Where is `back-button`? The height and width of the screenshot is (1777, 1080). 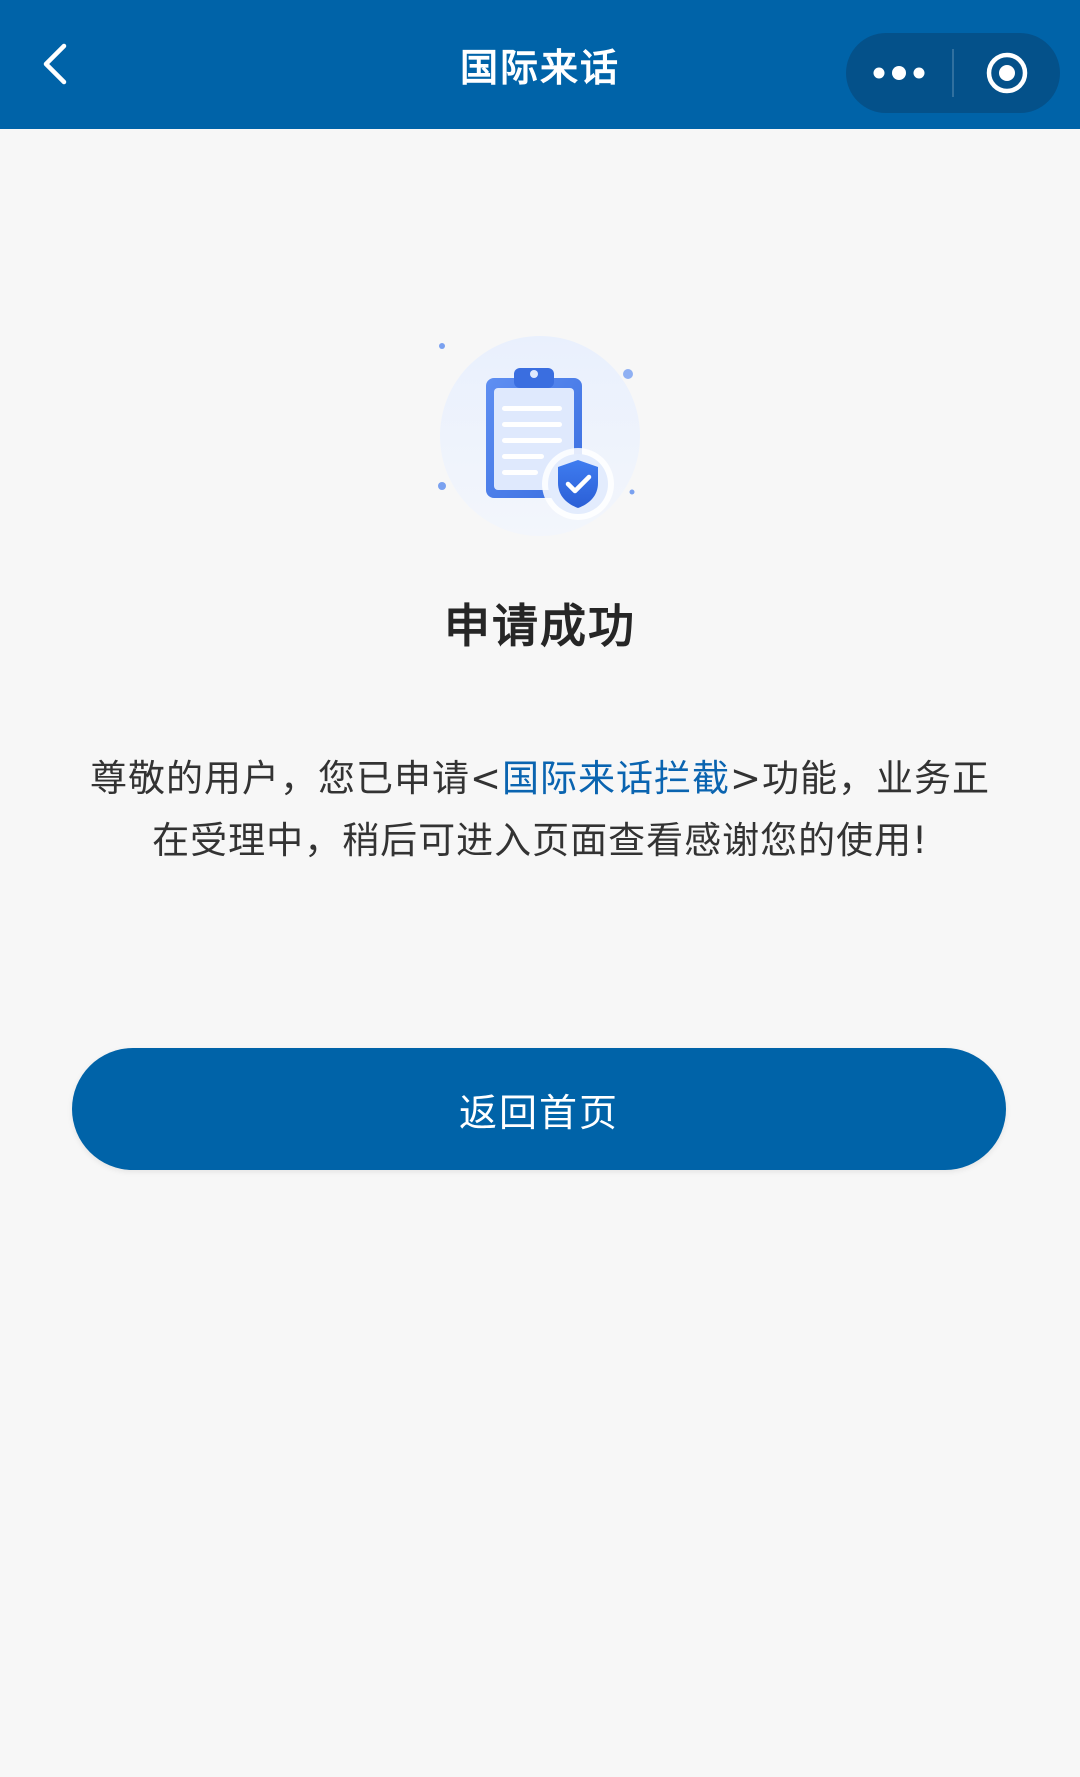 back-button is located at coordinates (56, 64).